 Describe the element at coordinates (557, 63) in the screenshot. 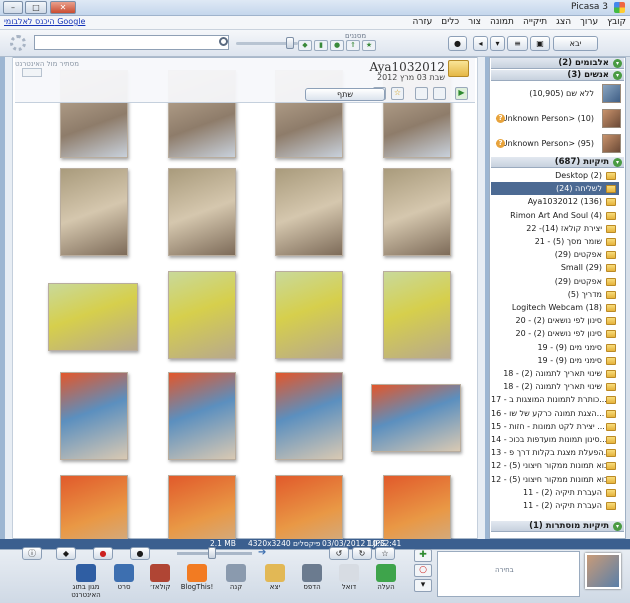

I see `albums-header: אלבומים (2) ▾` at that location.